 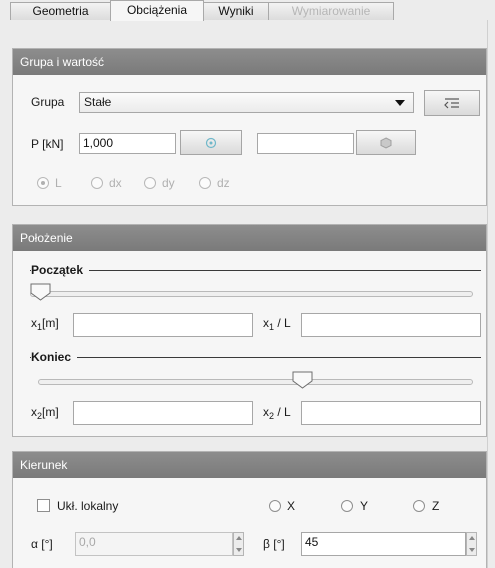 I want to click on start-separator, so click(x=255, y=270).